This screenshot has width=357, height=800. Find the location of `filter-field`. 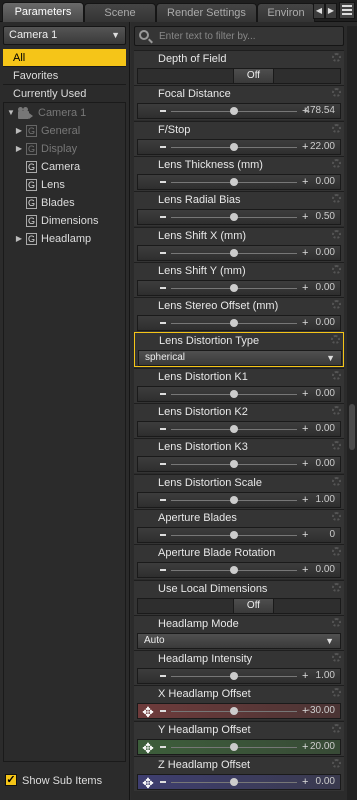

filter-field is located at coordinates (239, 36).